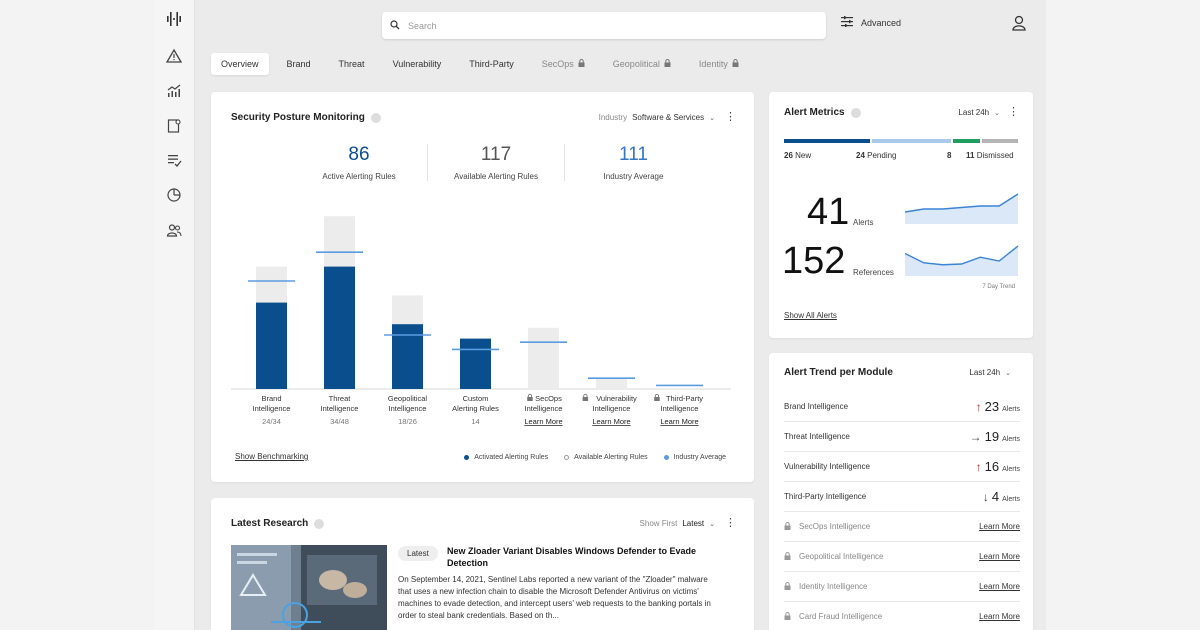 The image size is (1200, 630). Describe the element at coordinates (174, 195) in the screenshot. I see `pie-report-icon` at that location.